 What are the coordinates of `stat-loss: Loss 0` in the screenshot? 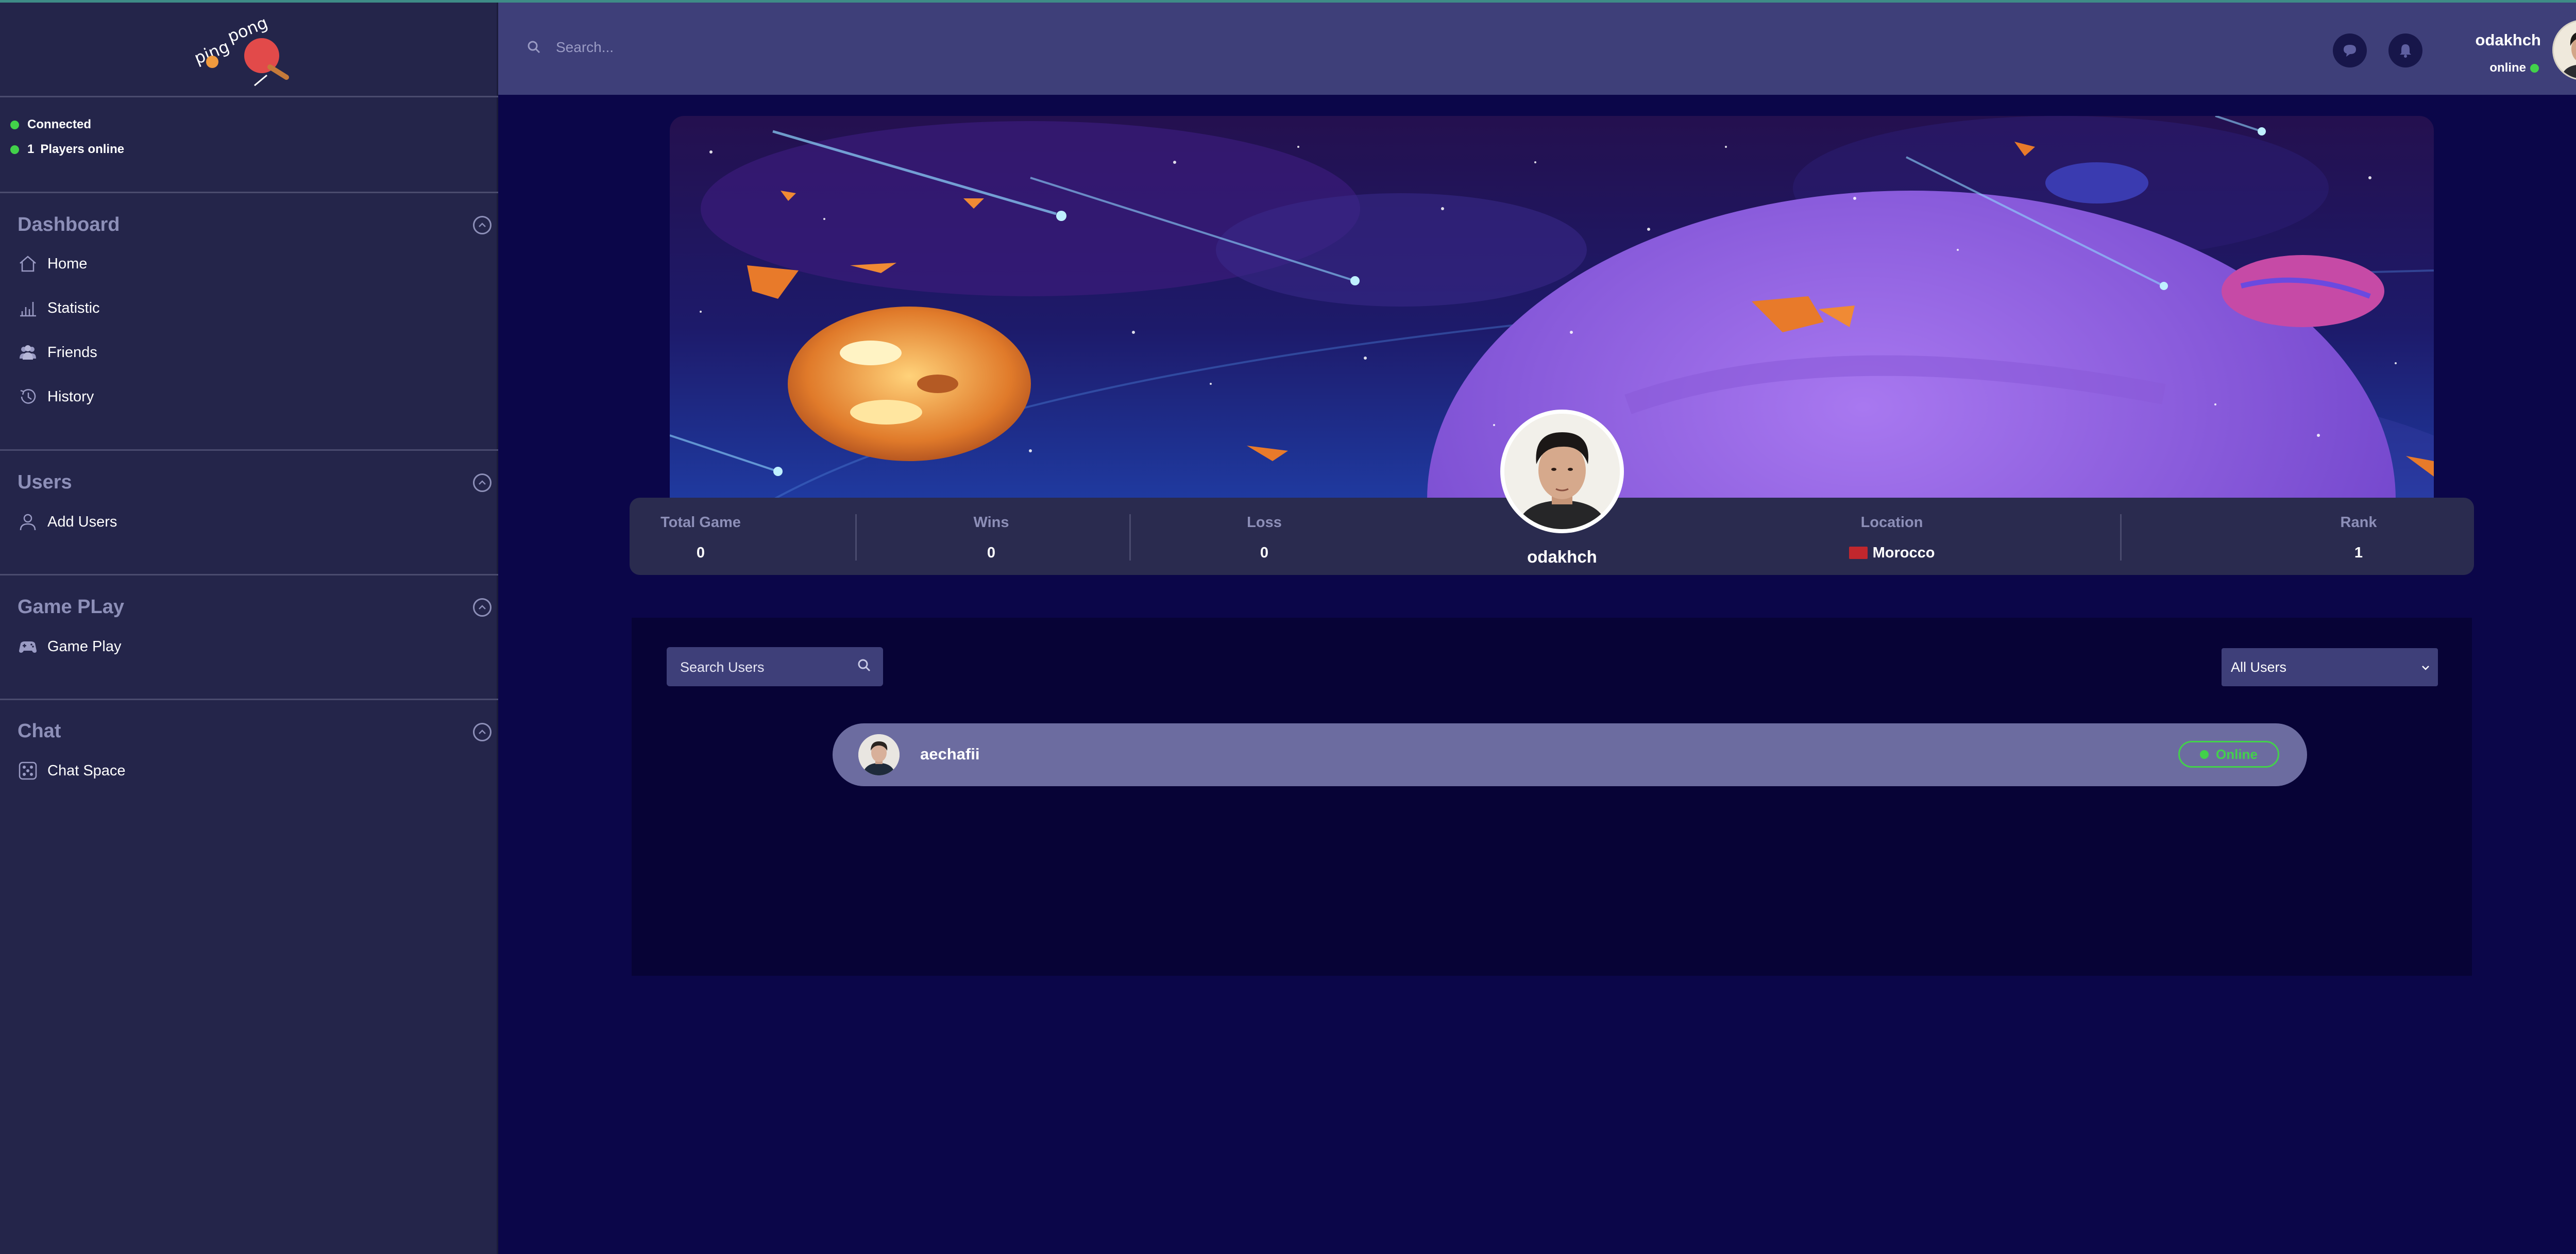 It's located at (1264, 538).